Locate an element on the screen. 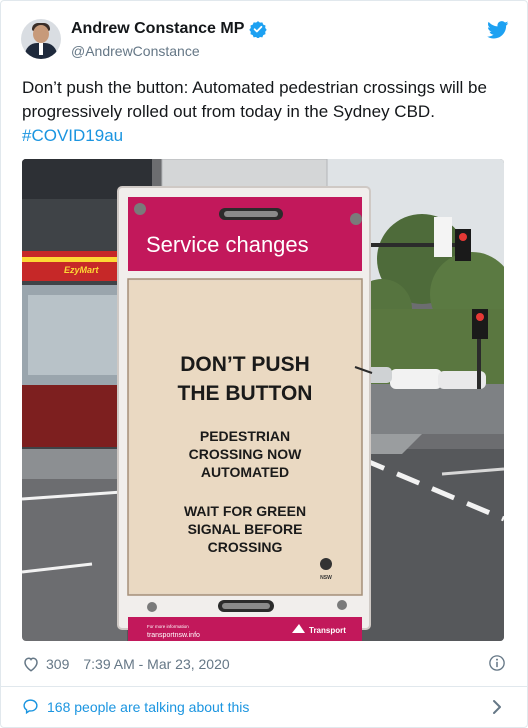 The image size is (528, 728). twitter-bird-icon is located at coordinates (498, 30).